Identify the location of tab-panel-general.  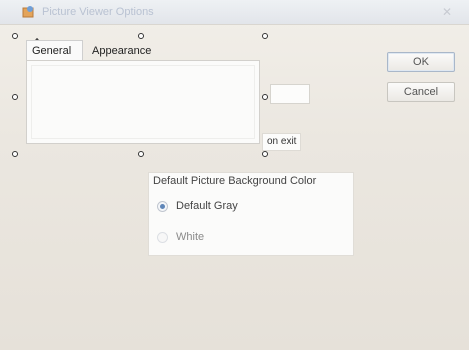
(143, 102).